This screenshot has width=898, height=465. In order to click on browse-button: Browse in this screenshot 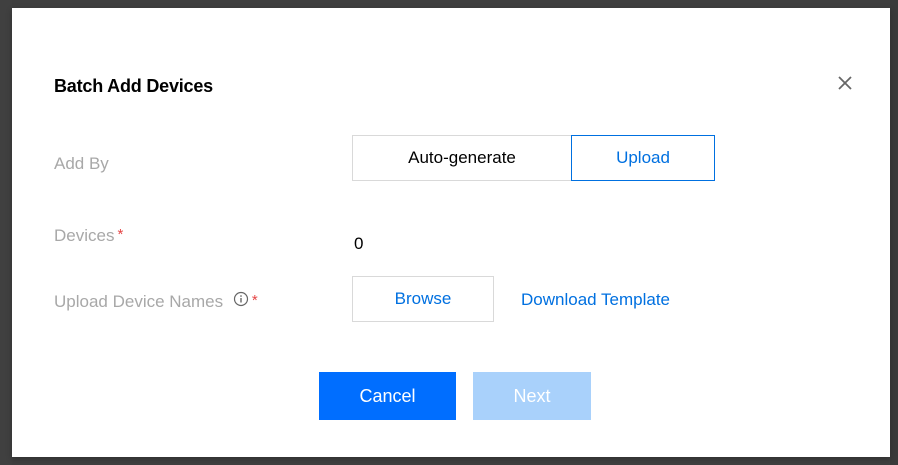, I will do `click(423, 299)`.